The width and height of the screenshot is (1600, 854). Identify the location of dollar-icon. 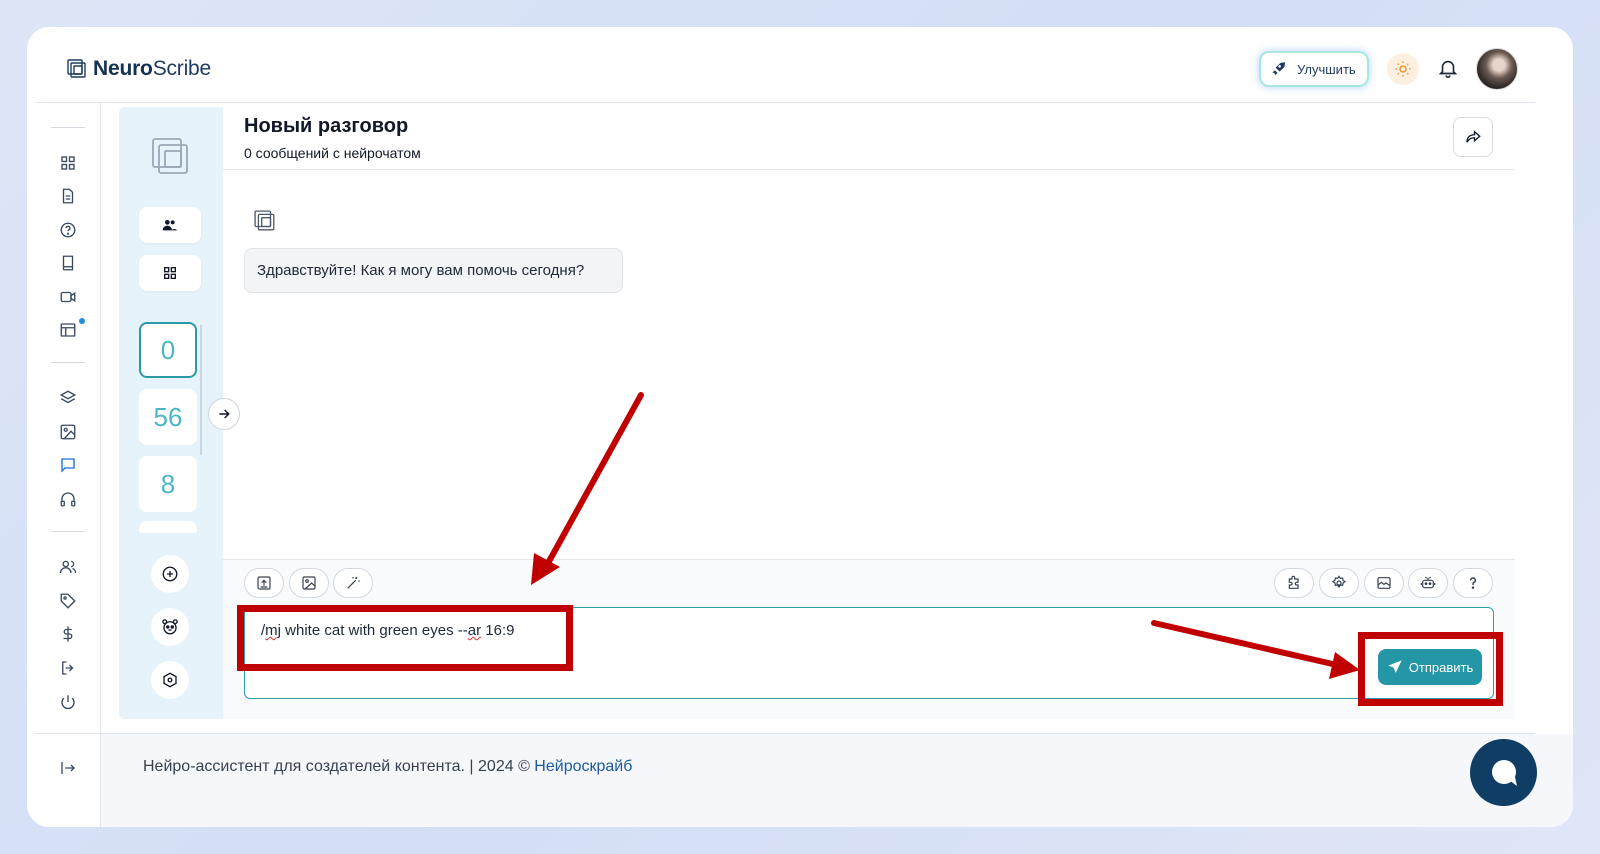
(68, 634).